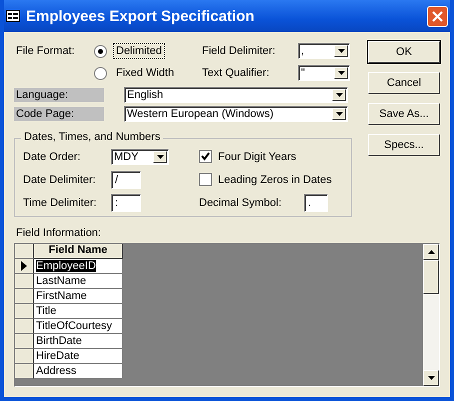 This screenshot has height=401, width=454. What do you see at coordinates (404, 83) in the screenshot?
I see `dialog-button: Cancel` at bounding box center [404, 83].